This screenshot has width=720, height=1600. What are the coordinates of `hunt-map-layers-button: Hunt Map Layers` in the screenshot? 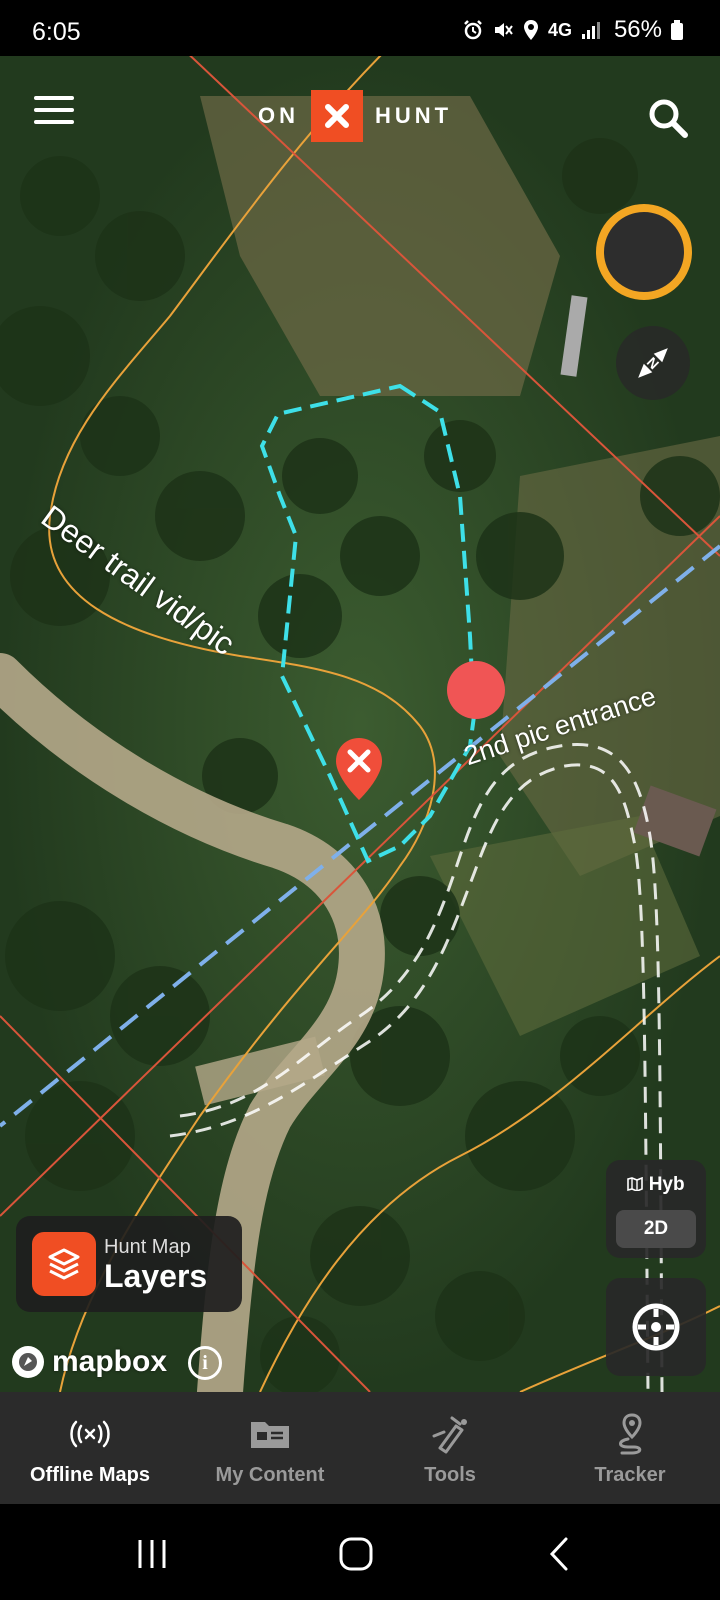 It's located at (129, 1264).